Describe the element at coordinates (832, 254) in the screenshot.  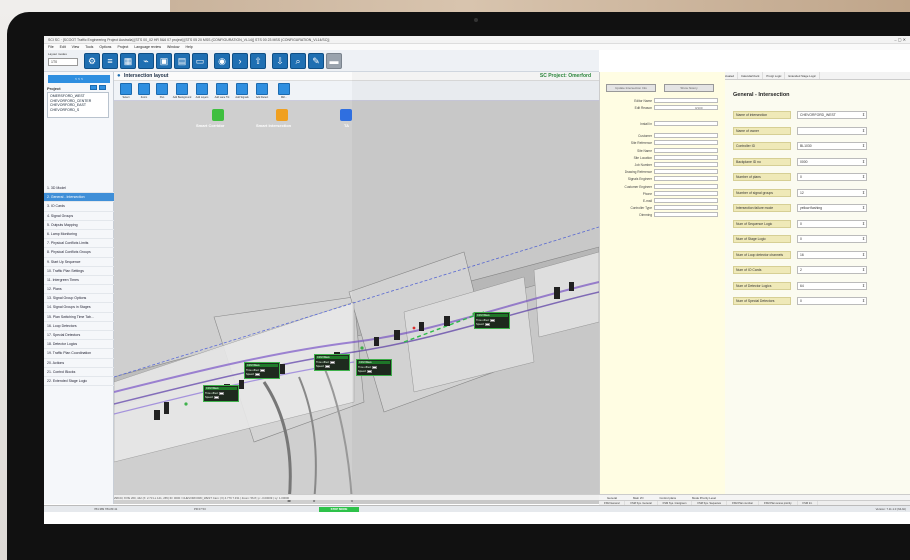
I see `general-value: 16` at that location.